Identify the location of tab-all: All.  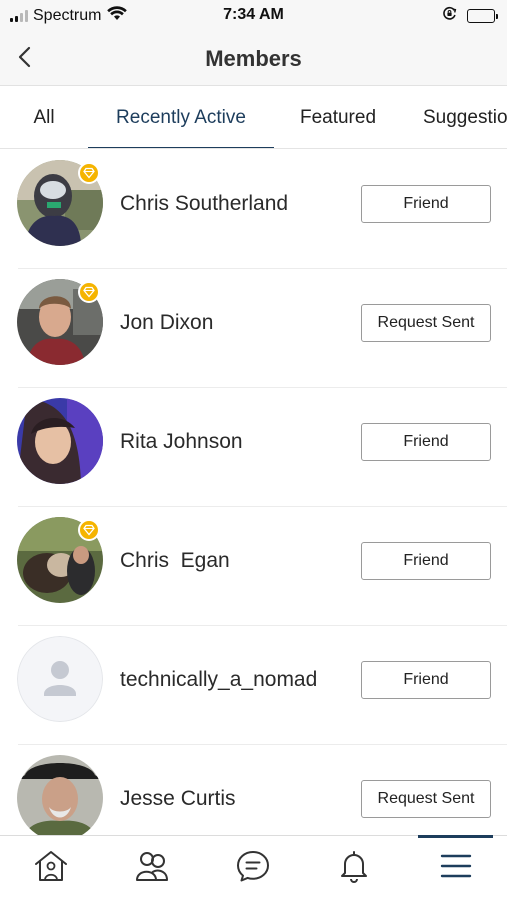
(44, 117).